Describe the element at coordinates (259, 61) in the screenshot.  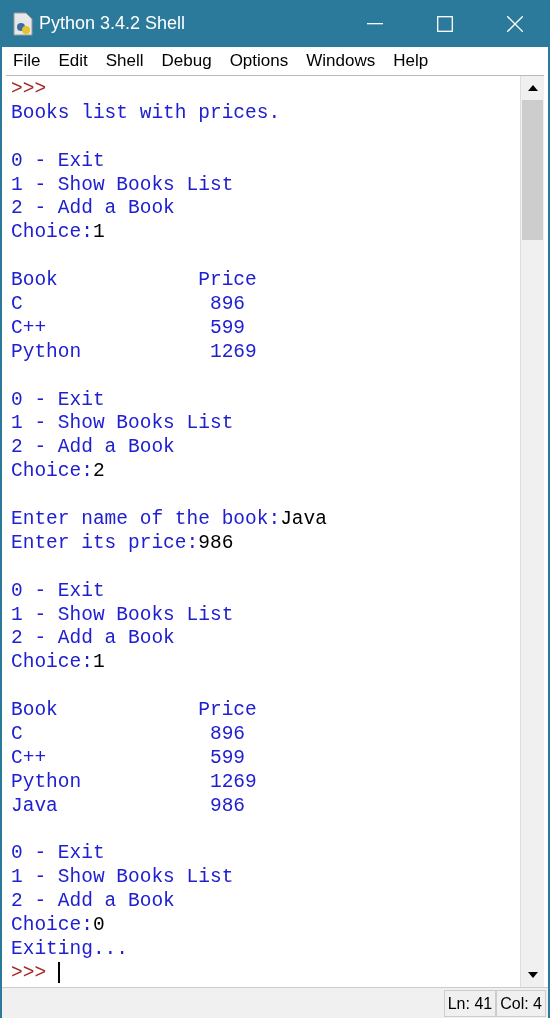
I see `menu-item: Options` at that location.